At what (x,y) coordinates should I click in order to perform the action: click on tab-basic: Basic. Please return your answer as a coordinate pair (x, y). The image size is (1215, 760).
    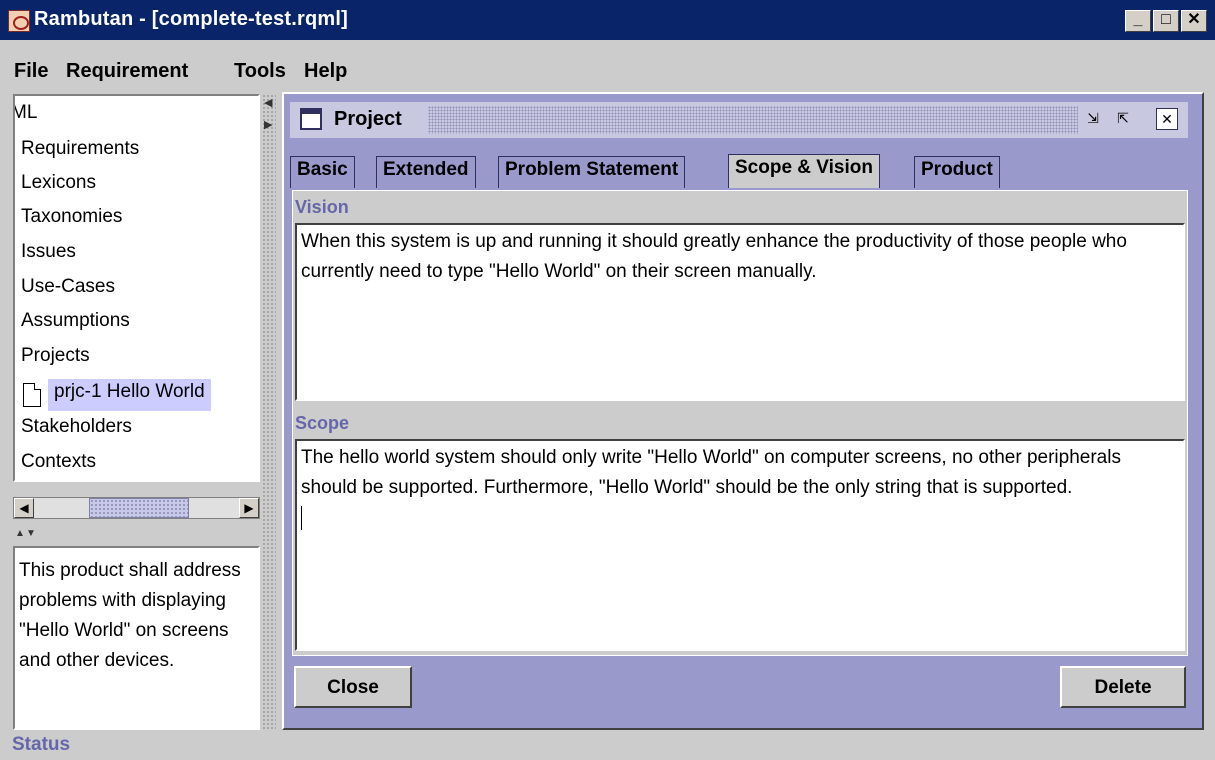
    Looking at the image, I should click on (322, 172).